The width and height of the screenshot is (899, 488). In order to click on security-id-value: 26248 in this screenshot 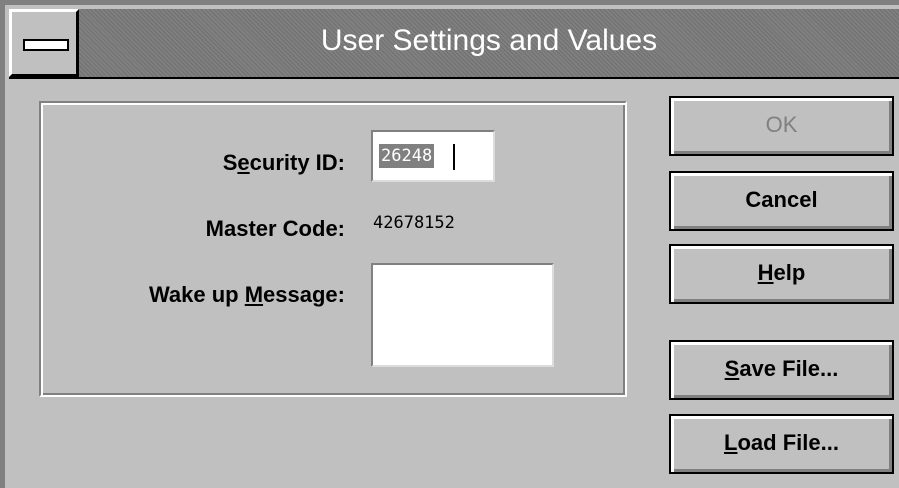, I will do `click(407, 156)`.